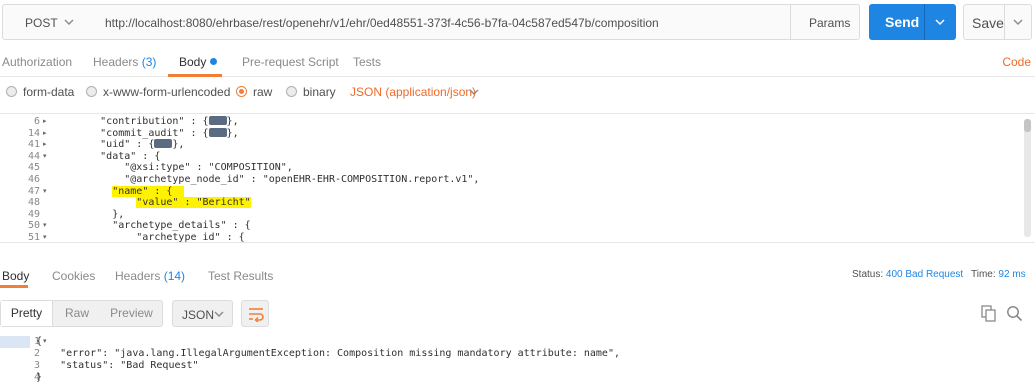 The width and height of the screenshot is (1035, 388). Describe the element at coordinates (145, 133) in the screenshot. I see `editor-code-line: "commit_audit" : {},` at that location.